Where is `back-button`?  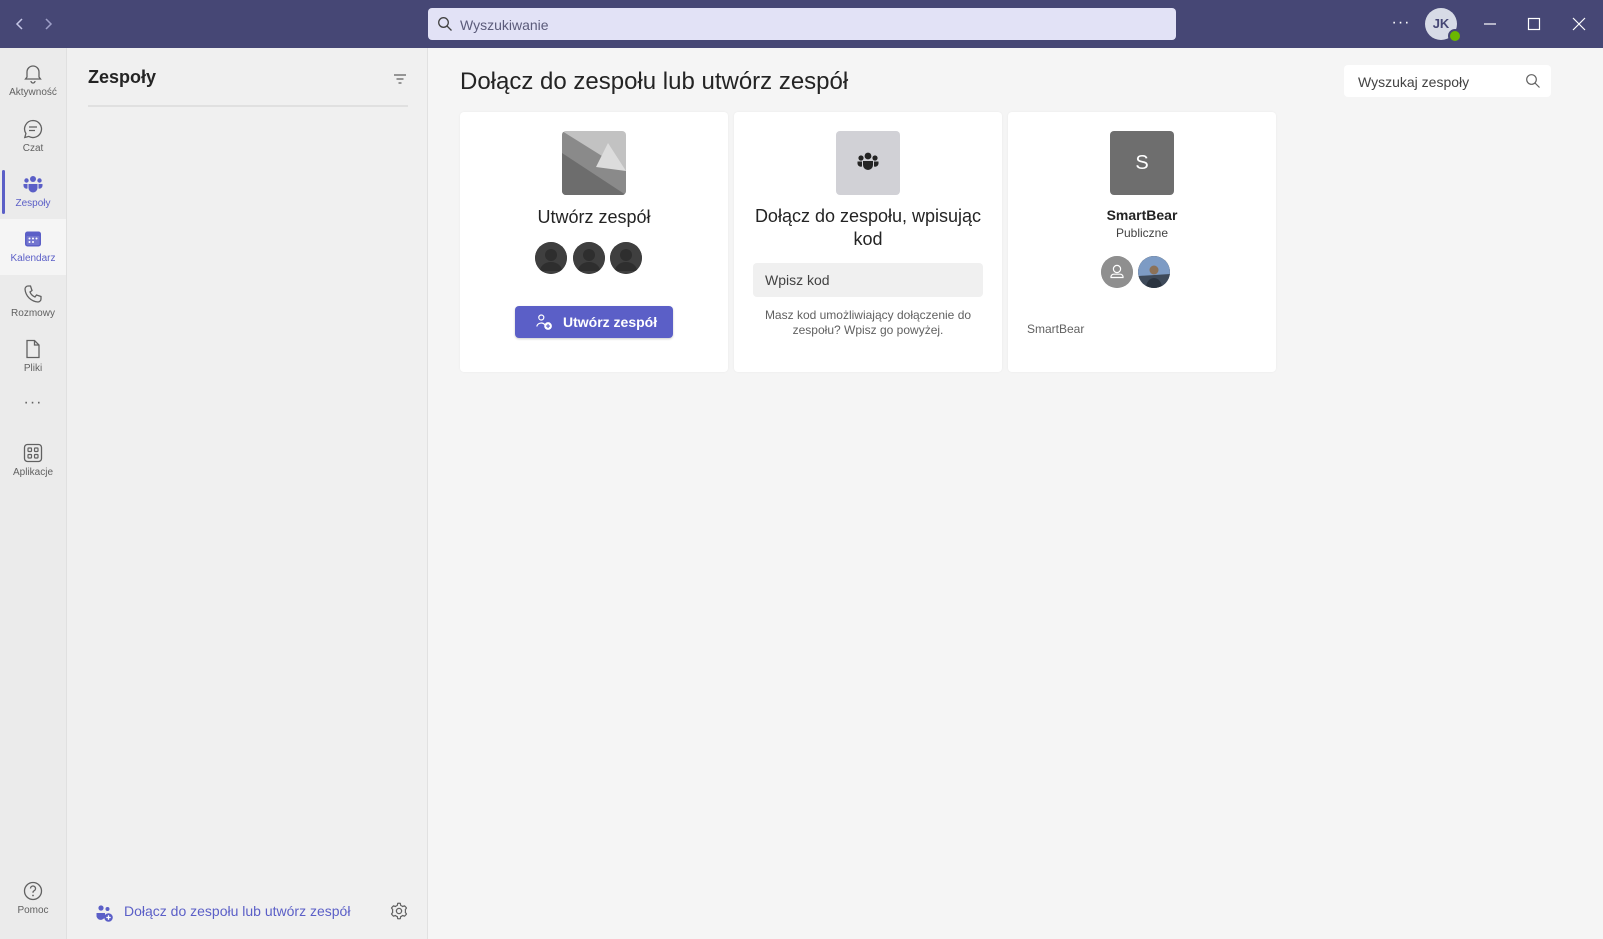 back-button is located at coordinates (20, 24).